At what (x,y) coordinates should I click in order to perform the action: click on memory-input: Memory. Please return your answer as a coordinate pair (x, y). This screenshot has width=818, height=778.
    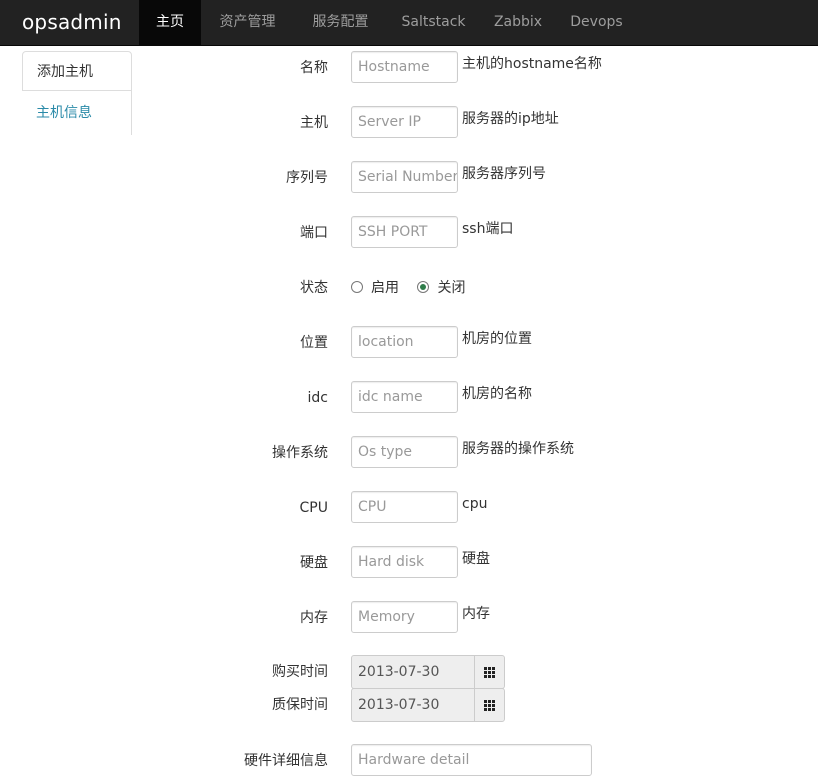
    Looking at the image, I should click on (404, 617).